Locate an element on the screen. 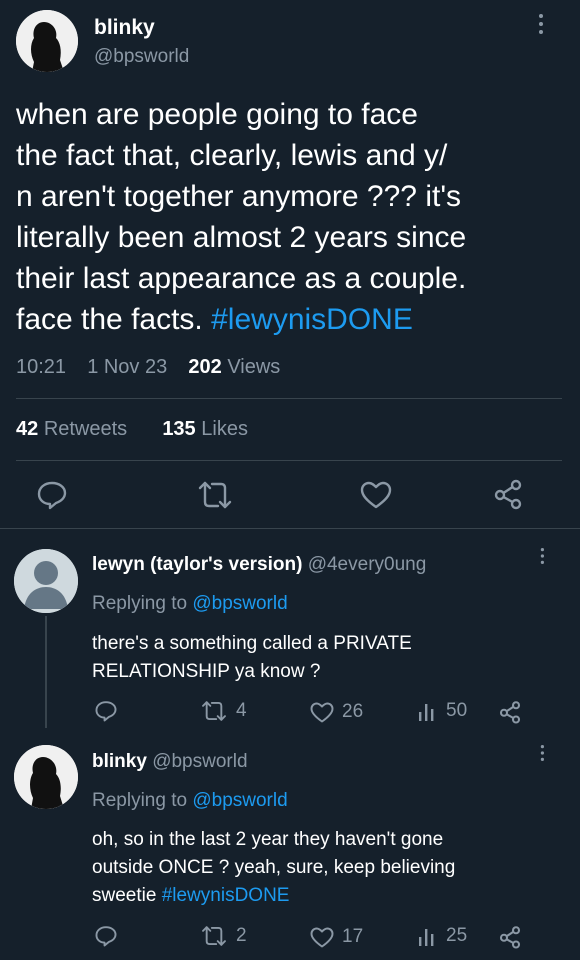  likes-label: Likes is located at coordinates (224, 429).